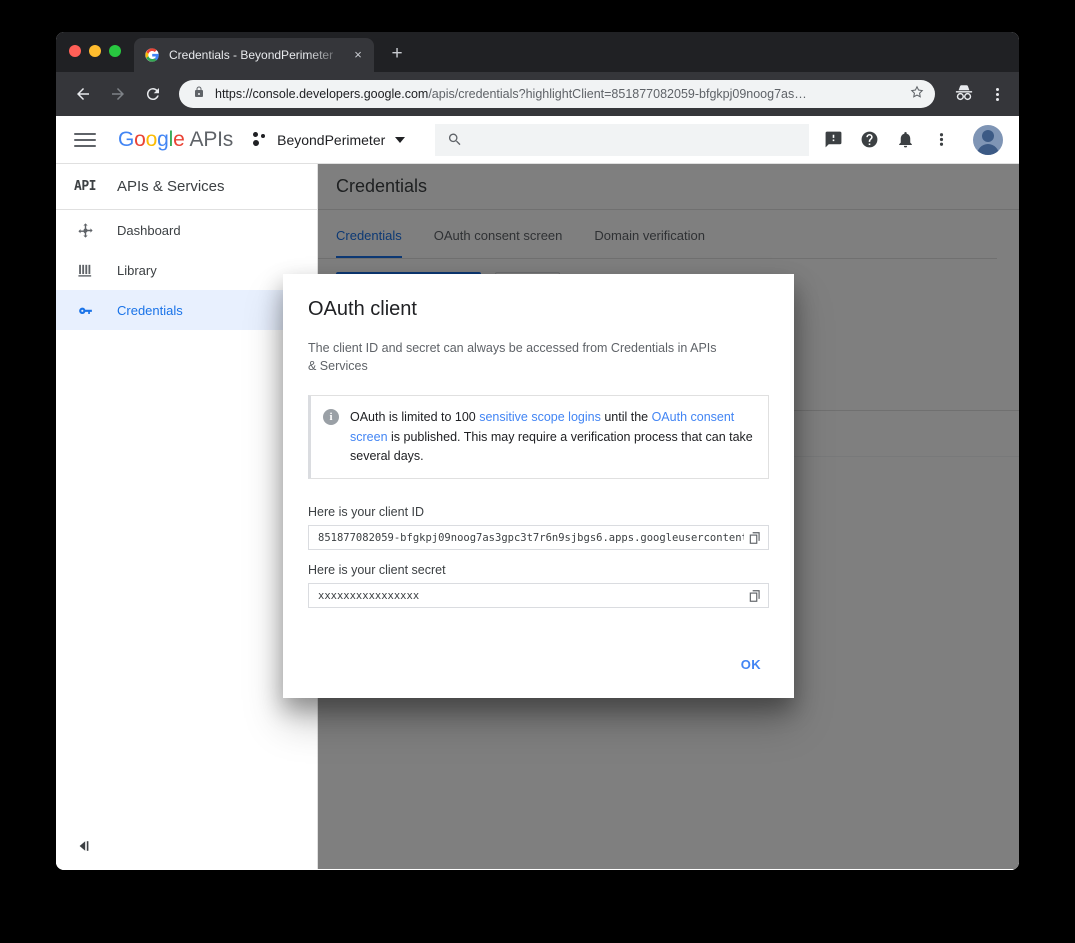 Image resolution: width=1075 pixels, height=943 pixels. I want to click on url-origin: https://console.developers.google.com, so click(322, 94).